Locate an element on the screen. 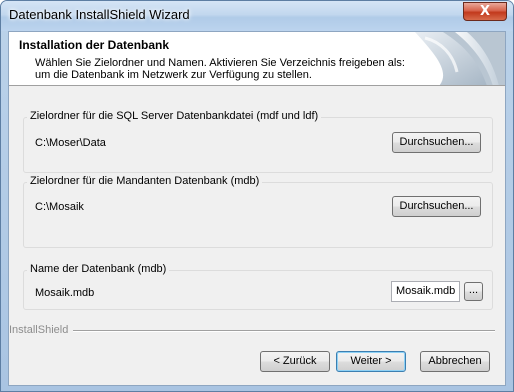 The width and height of the screenshot is (514, 392). close-button: X is located at coordinates (485, 11).